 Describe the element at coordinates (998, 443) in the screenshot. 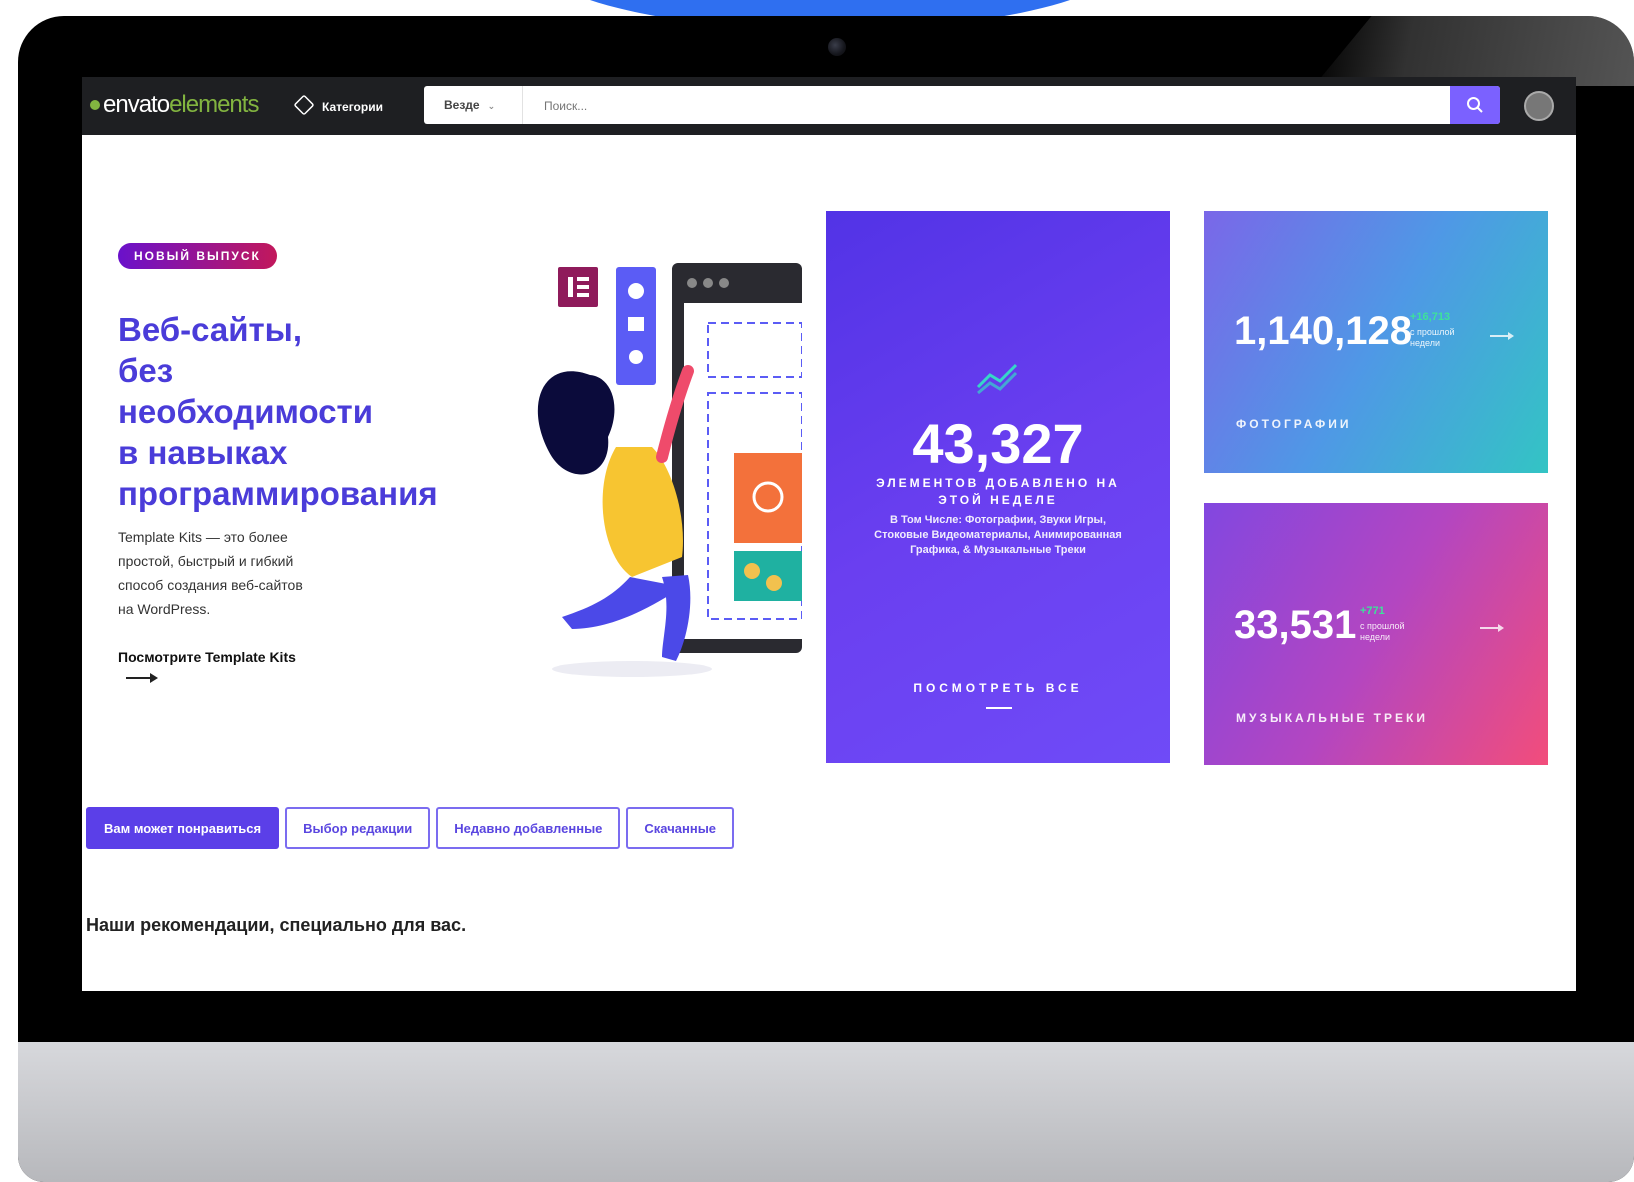

I see `weekly-items-count: 43,327` at that location.